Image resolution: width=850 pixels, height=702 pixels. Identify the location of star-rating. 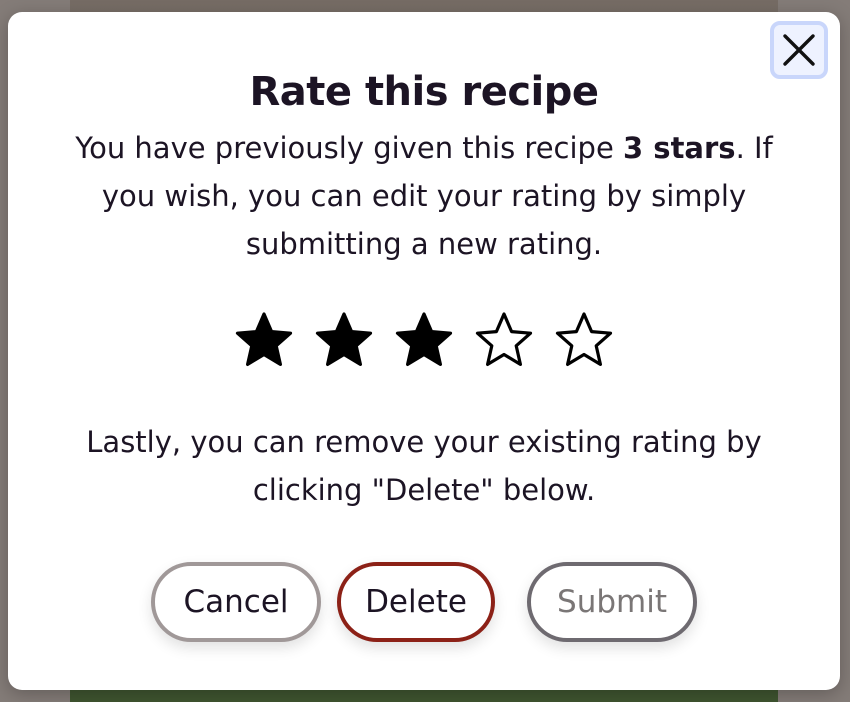
(424, 340).